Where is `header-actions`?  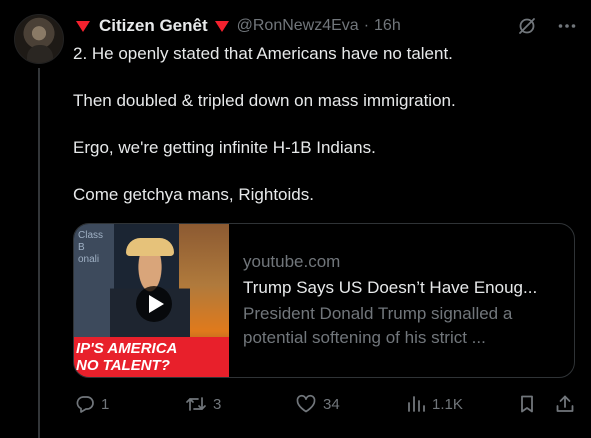
header-actions is located at coordinates (547, 26).